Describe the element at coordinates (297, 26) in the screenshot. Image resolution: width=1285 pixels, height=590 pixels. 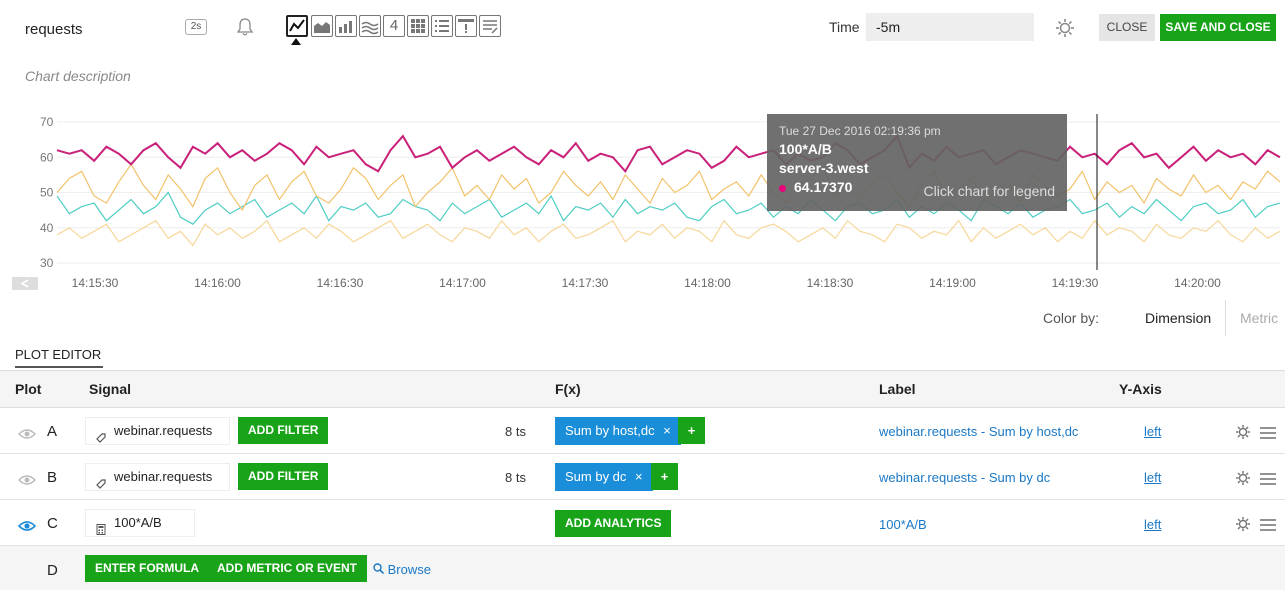
I see `line-chart-icon` at that location.